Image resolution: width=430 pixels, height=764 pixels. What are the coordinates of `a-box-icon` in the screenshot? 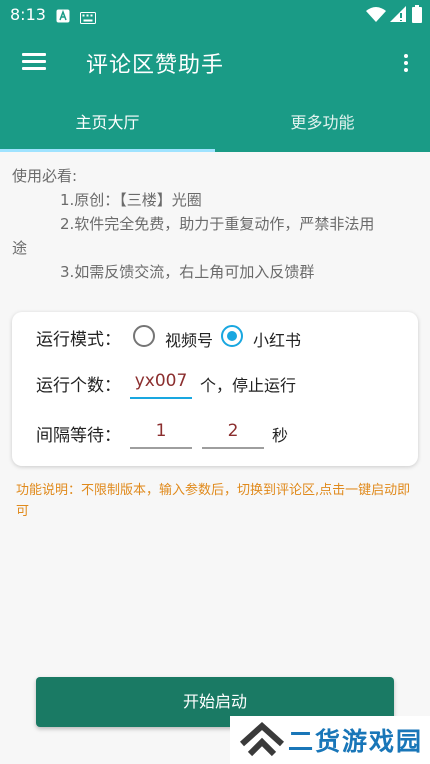 It's located at (63, 17).